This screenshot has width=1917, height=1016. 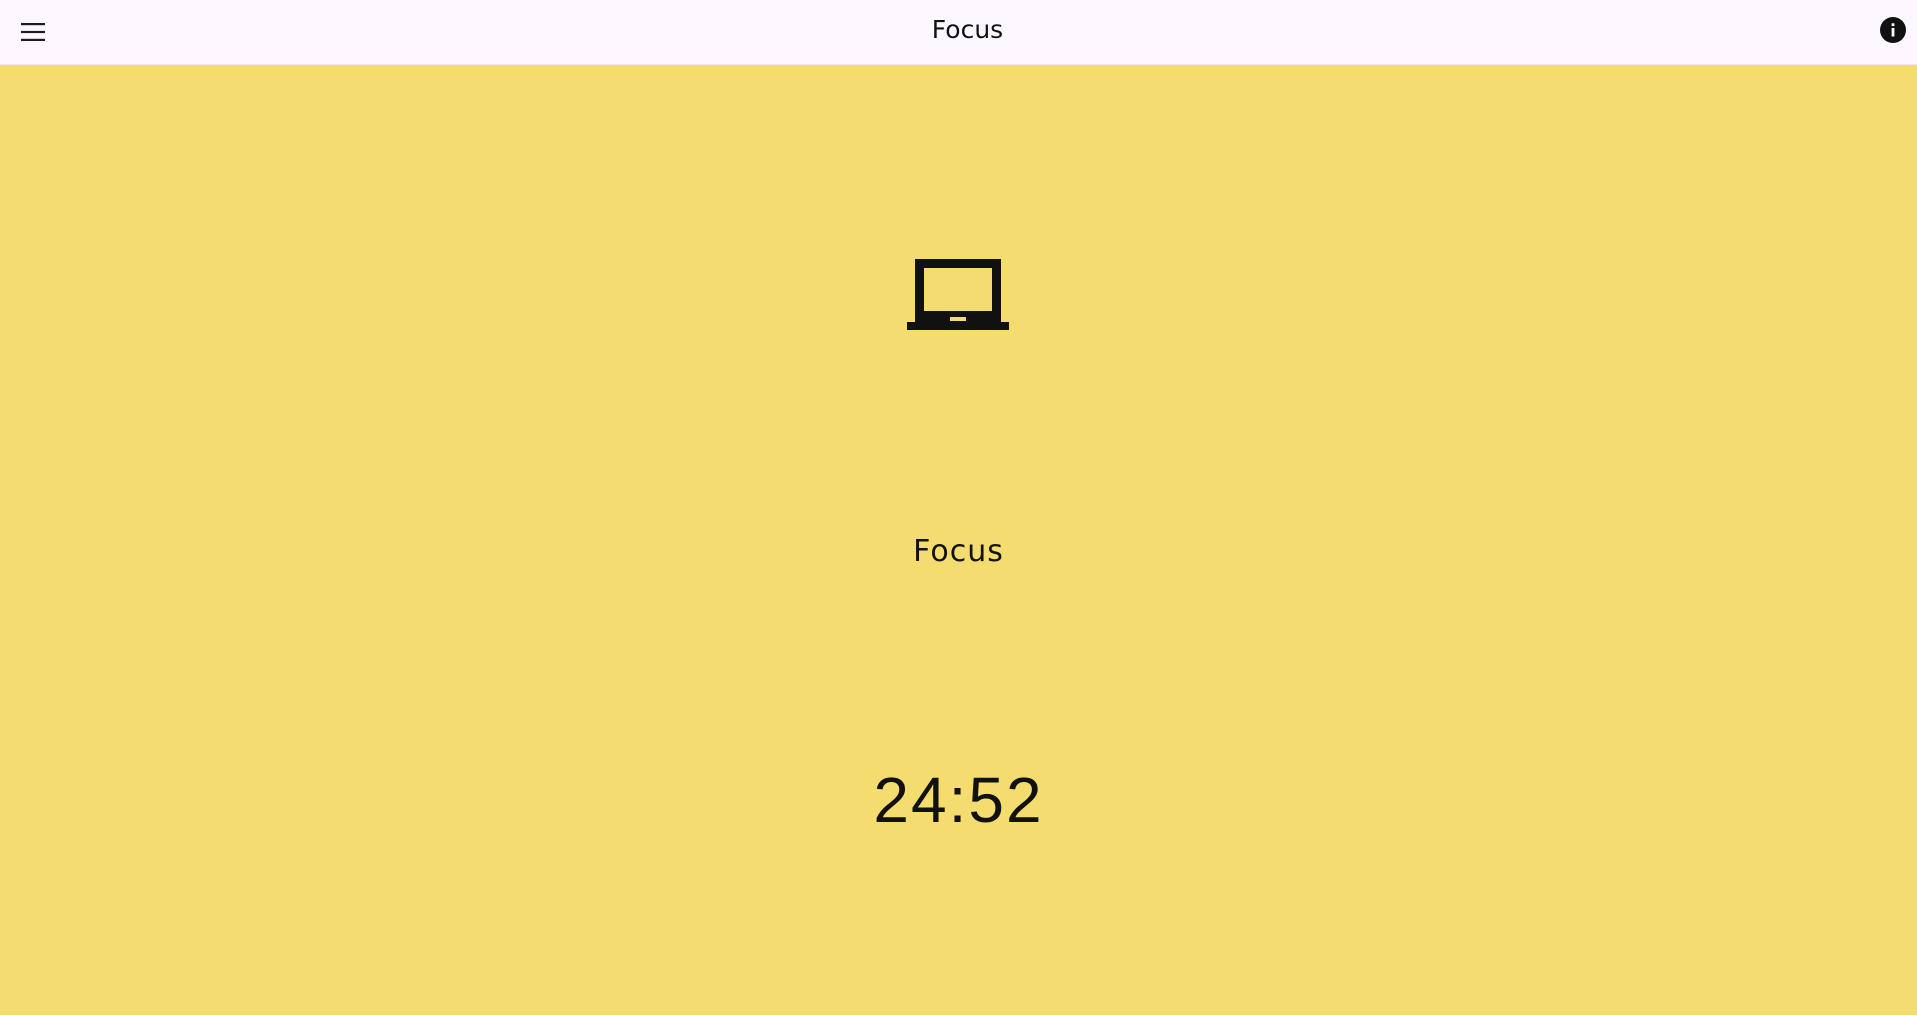 I want to click on info-icon, so click(x=1893, y=30).